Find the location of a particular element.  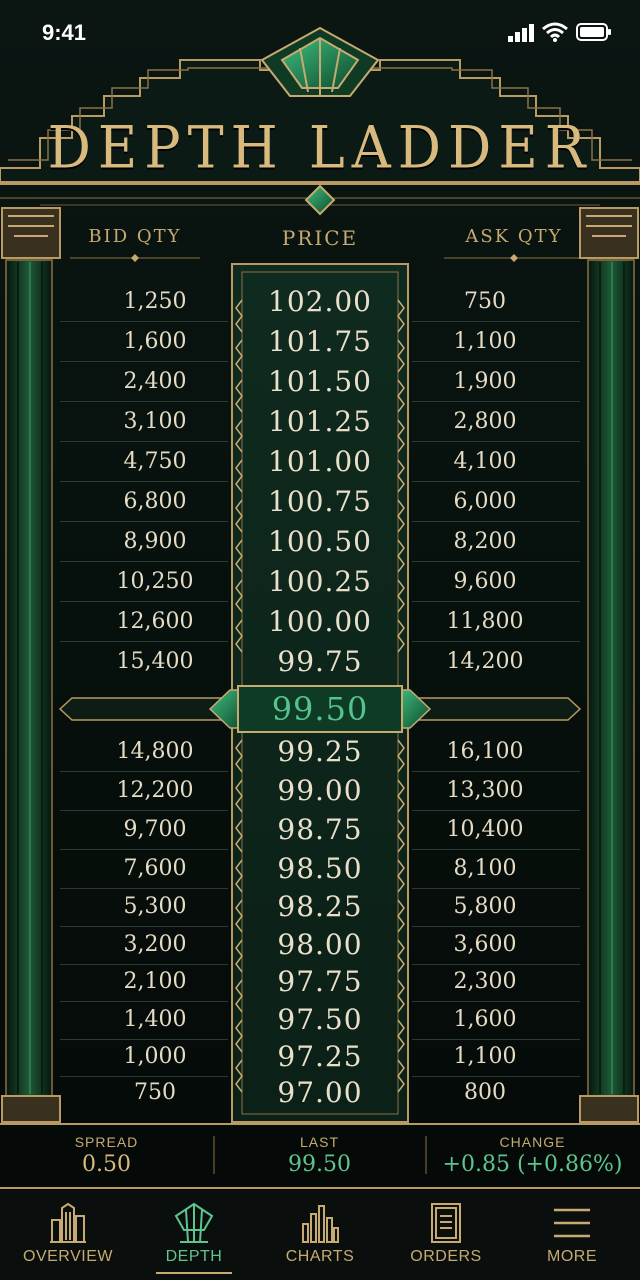

price-level: 102.00 is located at coordinates (320, 302).